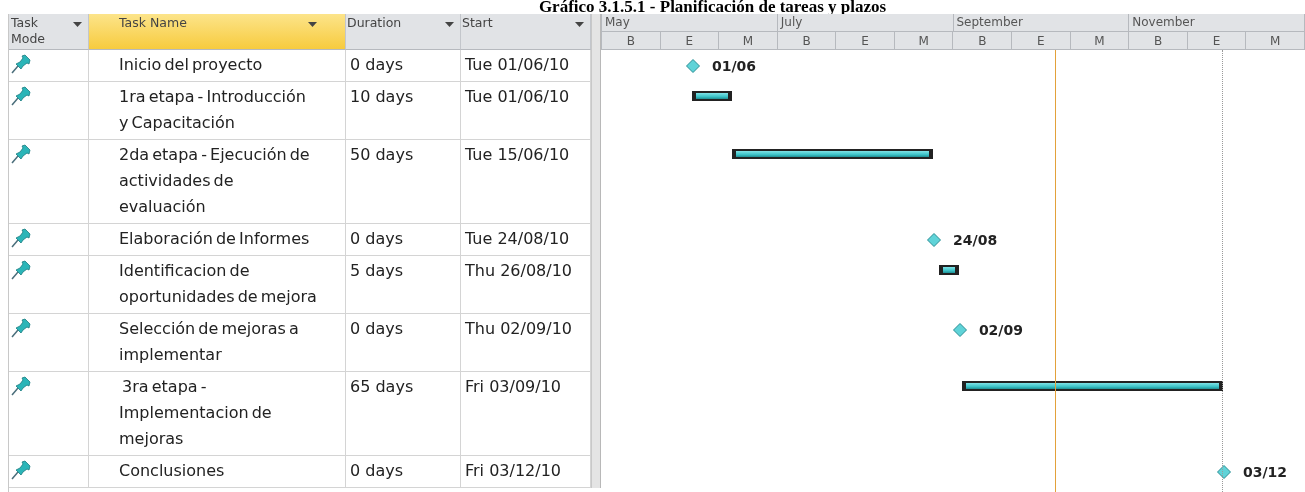  I want to click on column-header: Duration, so click(403, 32).